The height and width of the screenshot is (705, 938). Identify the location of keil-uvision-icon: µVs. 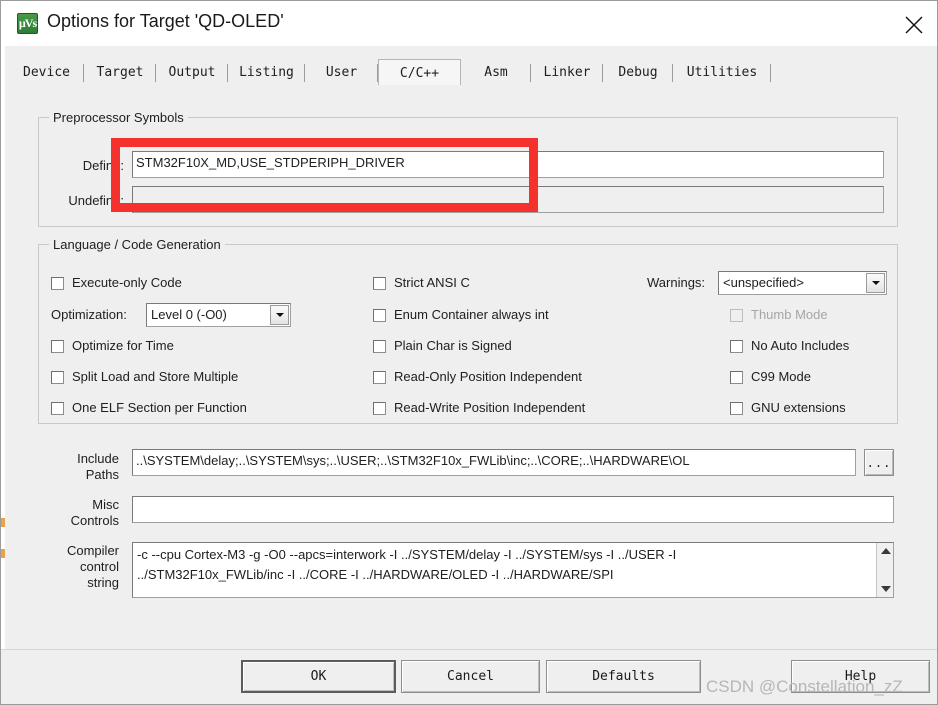
(27, 23).